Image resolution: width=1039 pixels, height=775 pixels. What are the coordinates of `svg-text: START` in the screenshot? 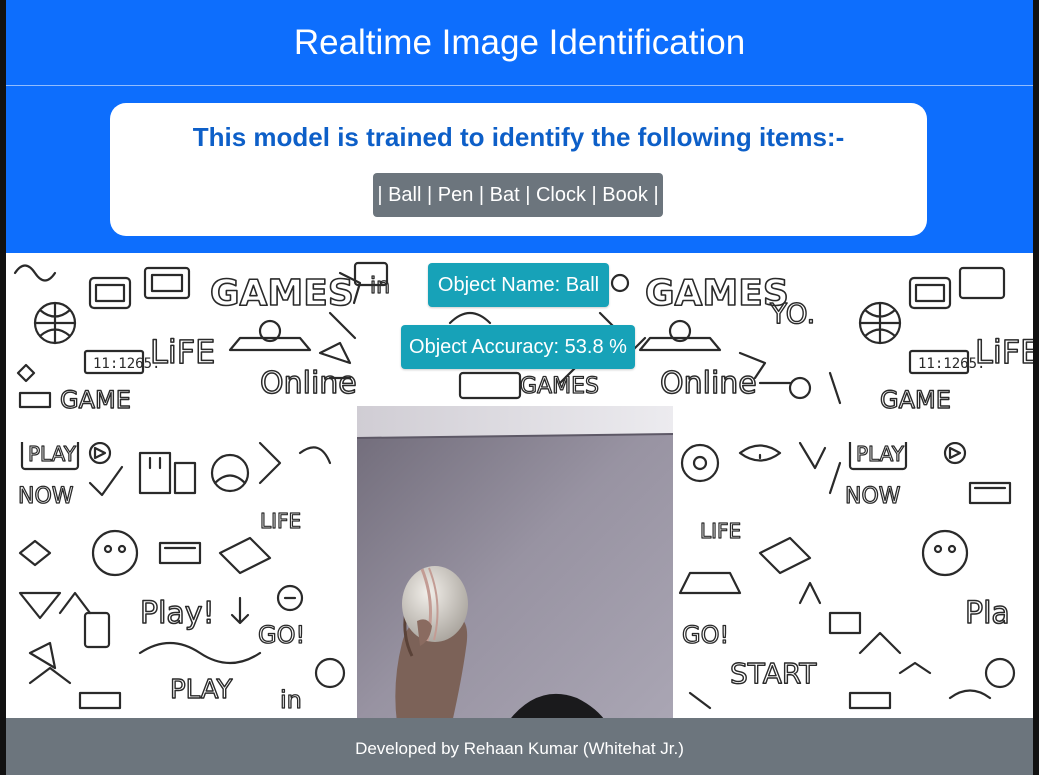 It's located at (773, 673).